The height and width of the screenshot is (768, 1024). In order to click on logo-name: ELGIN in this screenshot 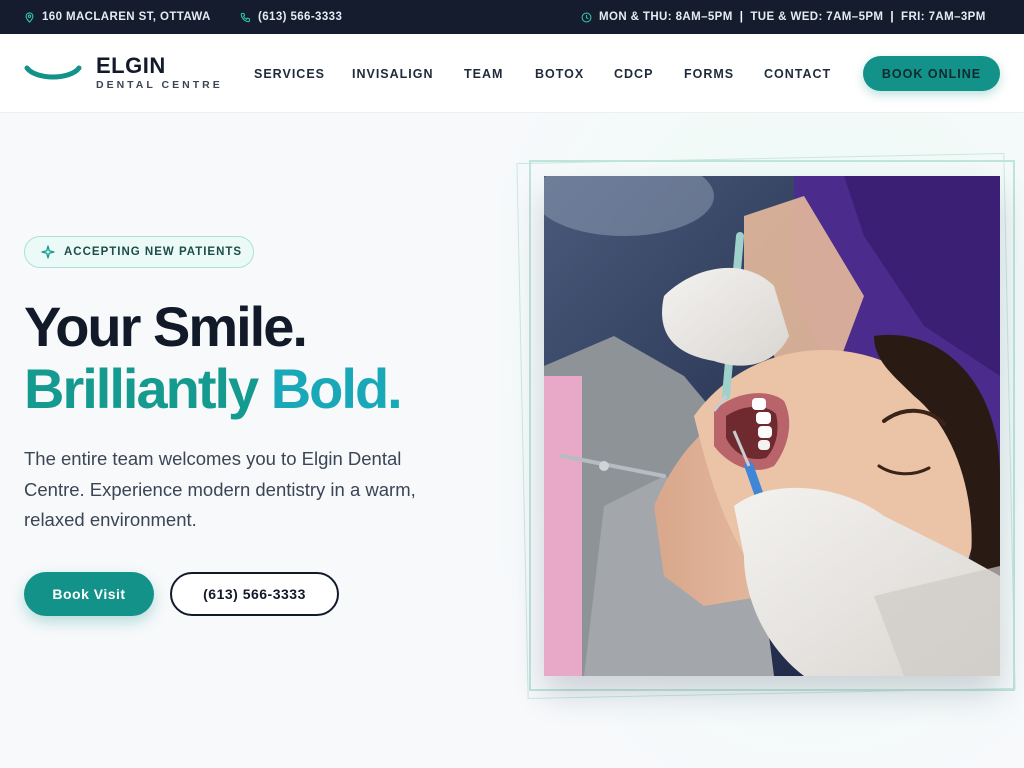, I will do `click(131, 65)`.